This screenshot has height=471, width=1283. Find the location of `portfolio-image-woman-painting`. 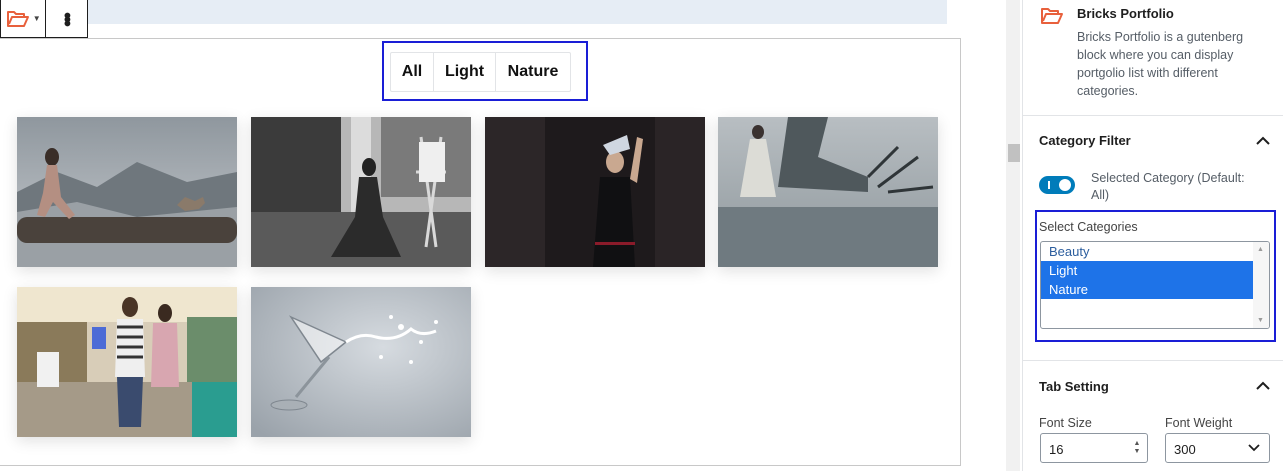

portfolio-image-woman-painting is located at coordinates (361, 192).